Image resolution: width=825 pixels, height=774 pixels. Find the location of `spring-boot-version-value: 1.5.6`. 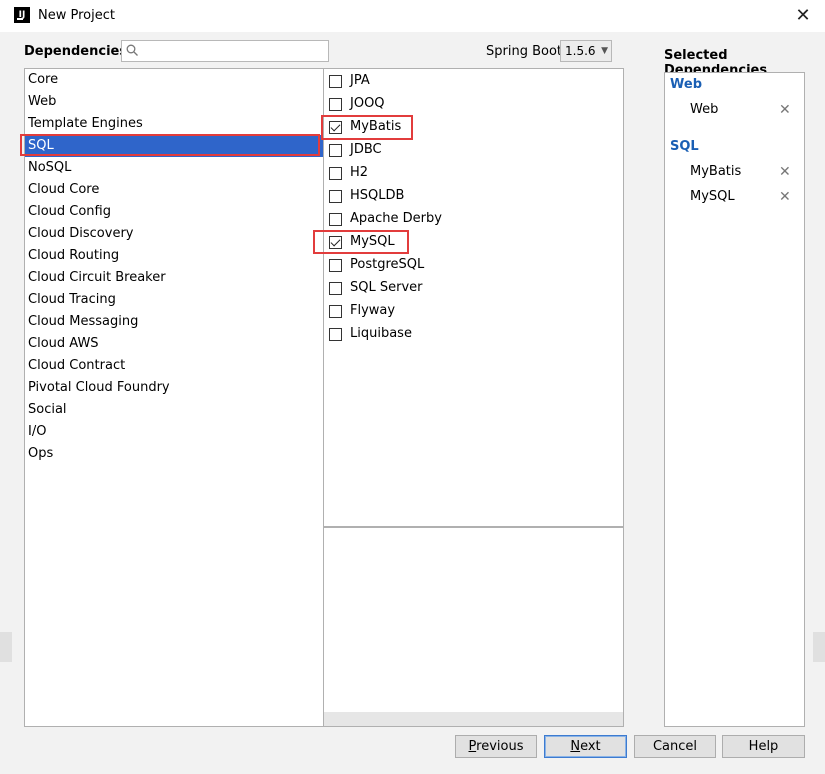

spring-boot-version-value: 1.5.6 is located at coordinates (580, 51).